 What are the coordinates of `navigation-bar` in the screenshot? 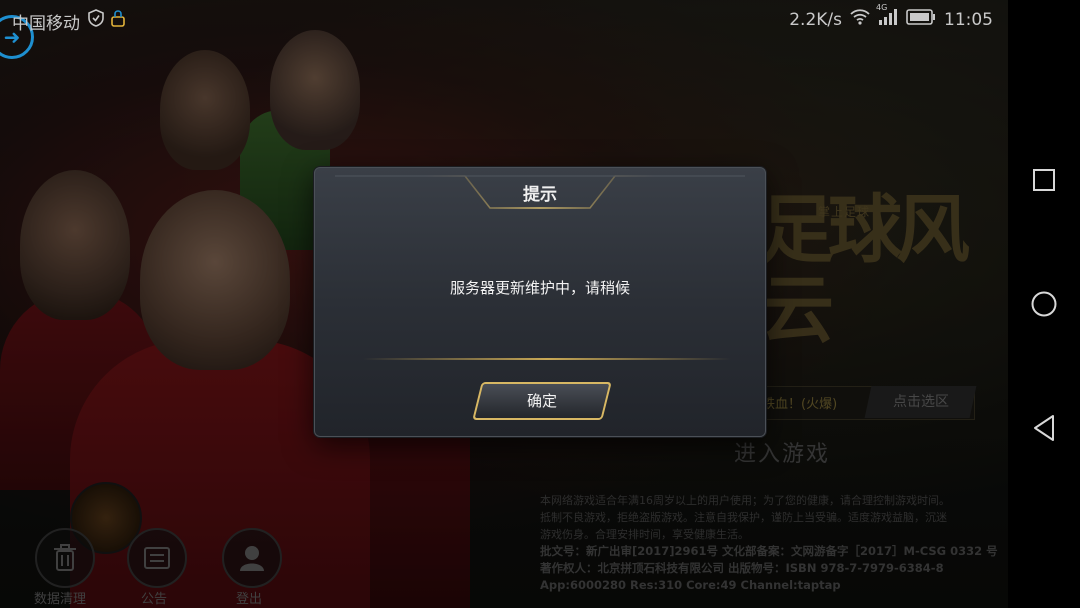 It's located at (1044, 304).